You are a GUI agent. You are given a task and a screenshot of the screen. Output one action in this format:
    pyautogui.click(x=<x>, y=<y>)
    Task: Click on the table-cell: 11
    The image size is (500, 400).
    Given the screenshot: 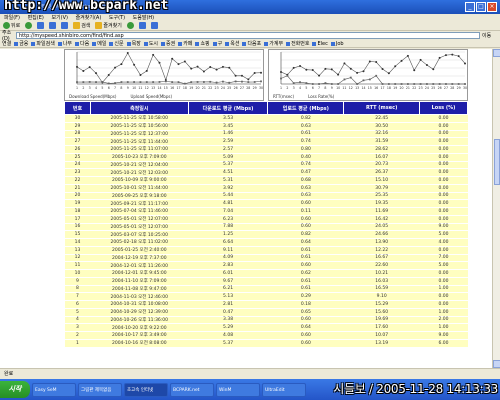 What is the action you would take?
    pyautogui.click(x=77, y=265)
    